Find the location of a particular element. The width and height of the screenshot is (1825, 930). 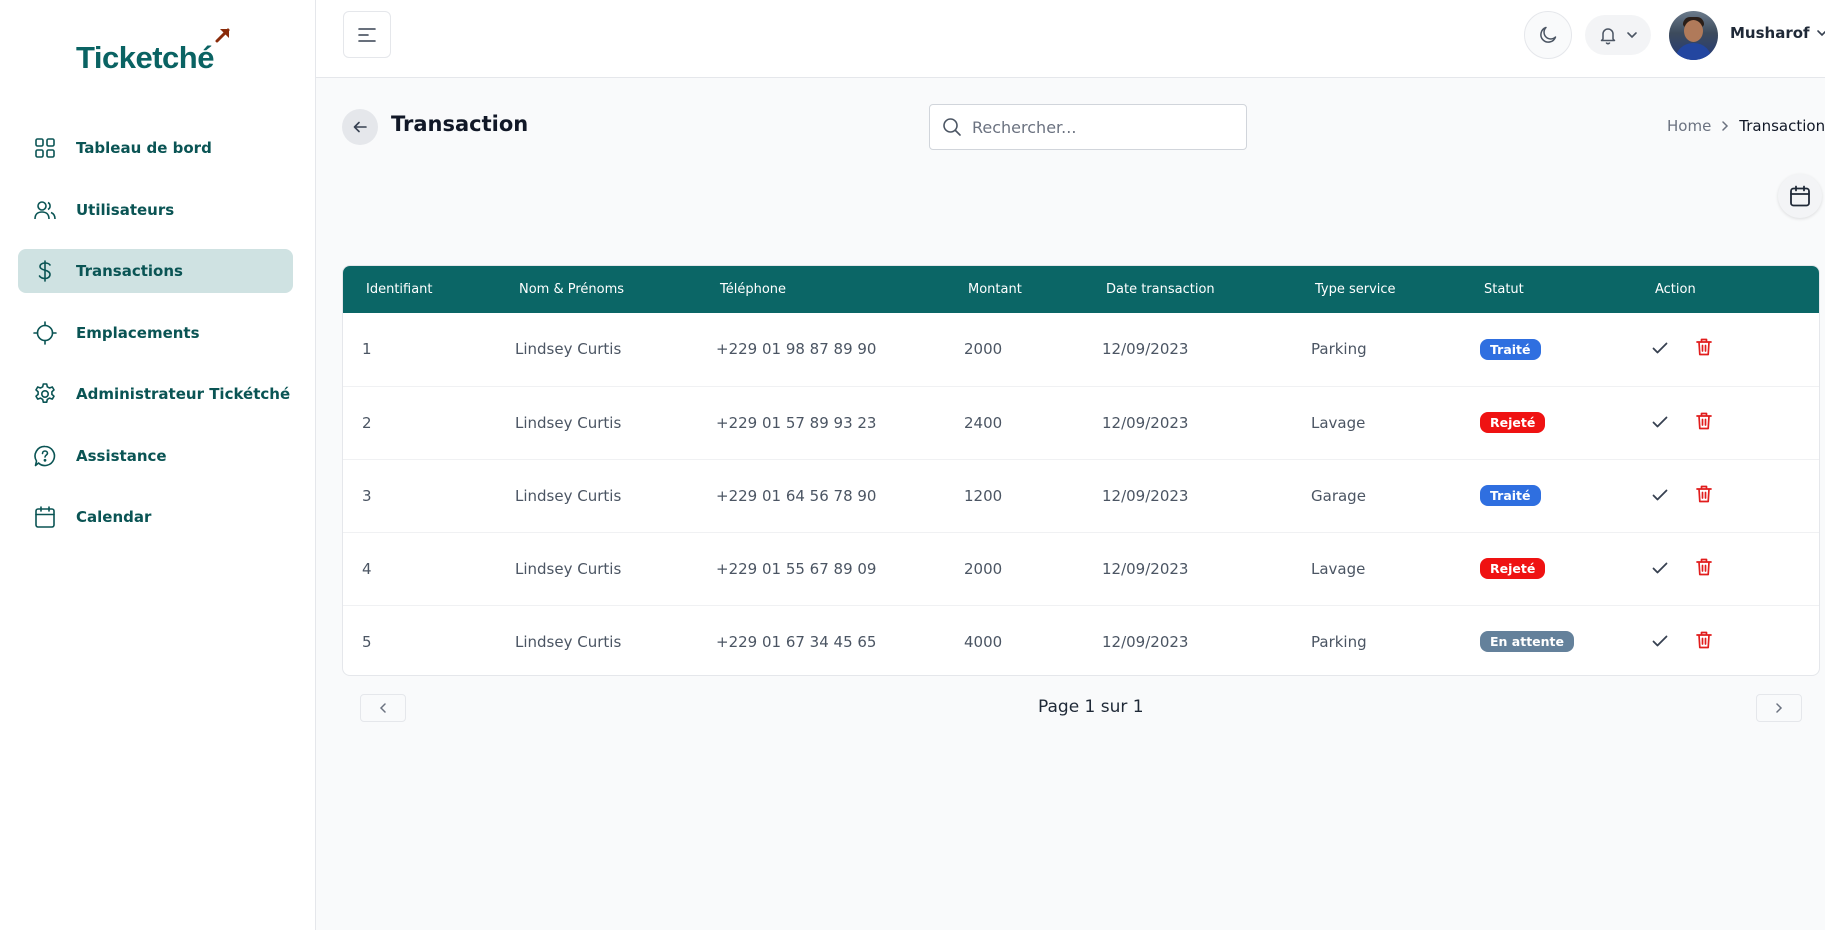

search-input is located at coordinates (1102, 127).